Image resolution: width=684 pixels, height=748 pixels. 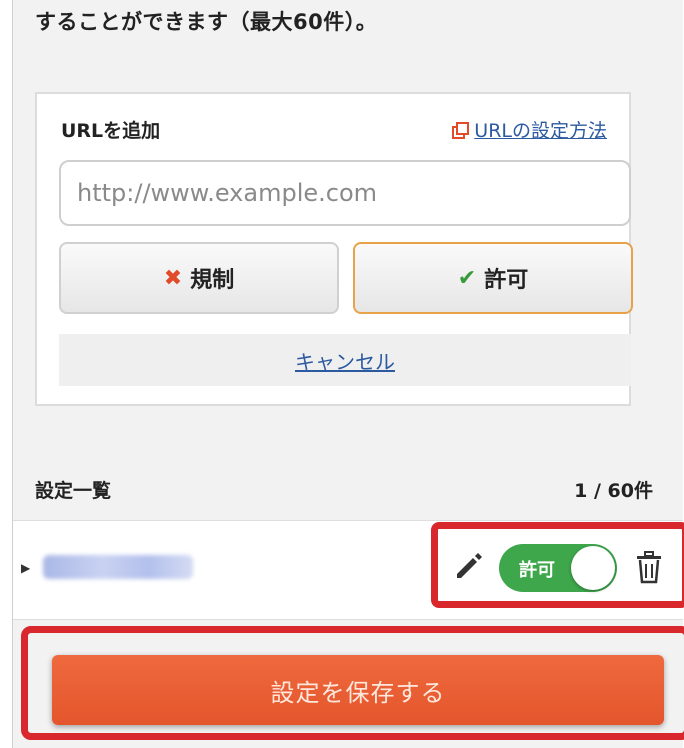 What do you see at coordinates (345, 193) in the screenshot?
I see `url-input` at bounding box center [345, 193].